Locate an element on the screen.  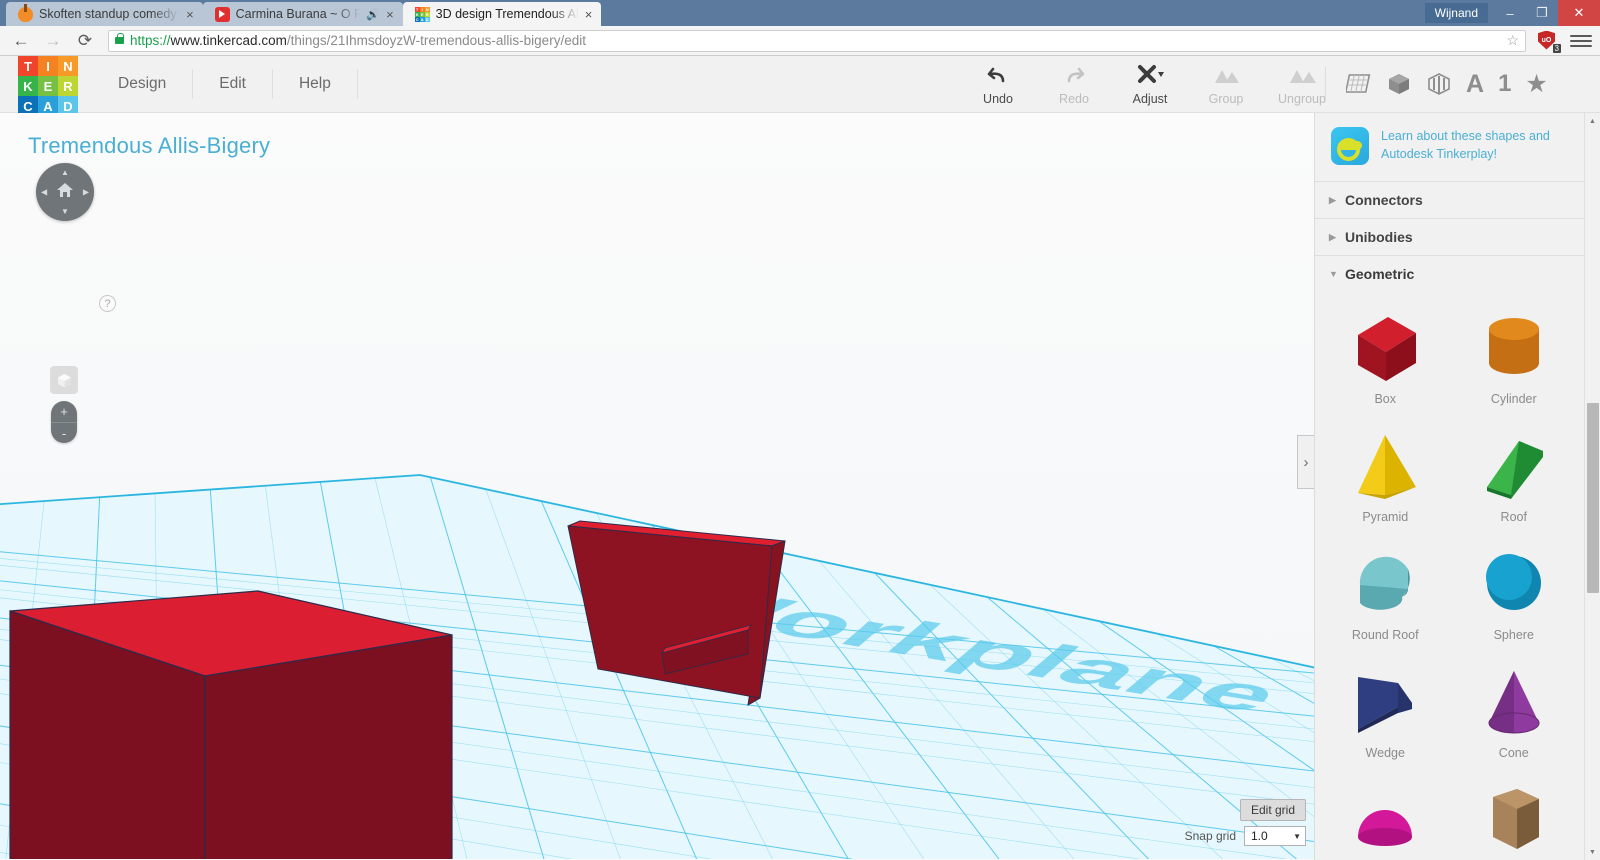
shape-item-round-roof: Round Roof is located at coordinates (1385, 587).